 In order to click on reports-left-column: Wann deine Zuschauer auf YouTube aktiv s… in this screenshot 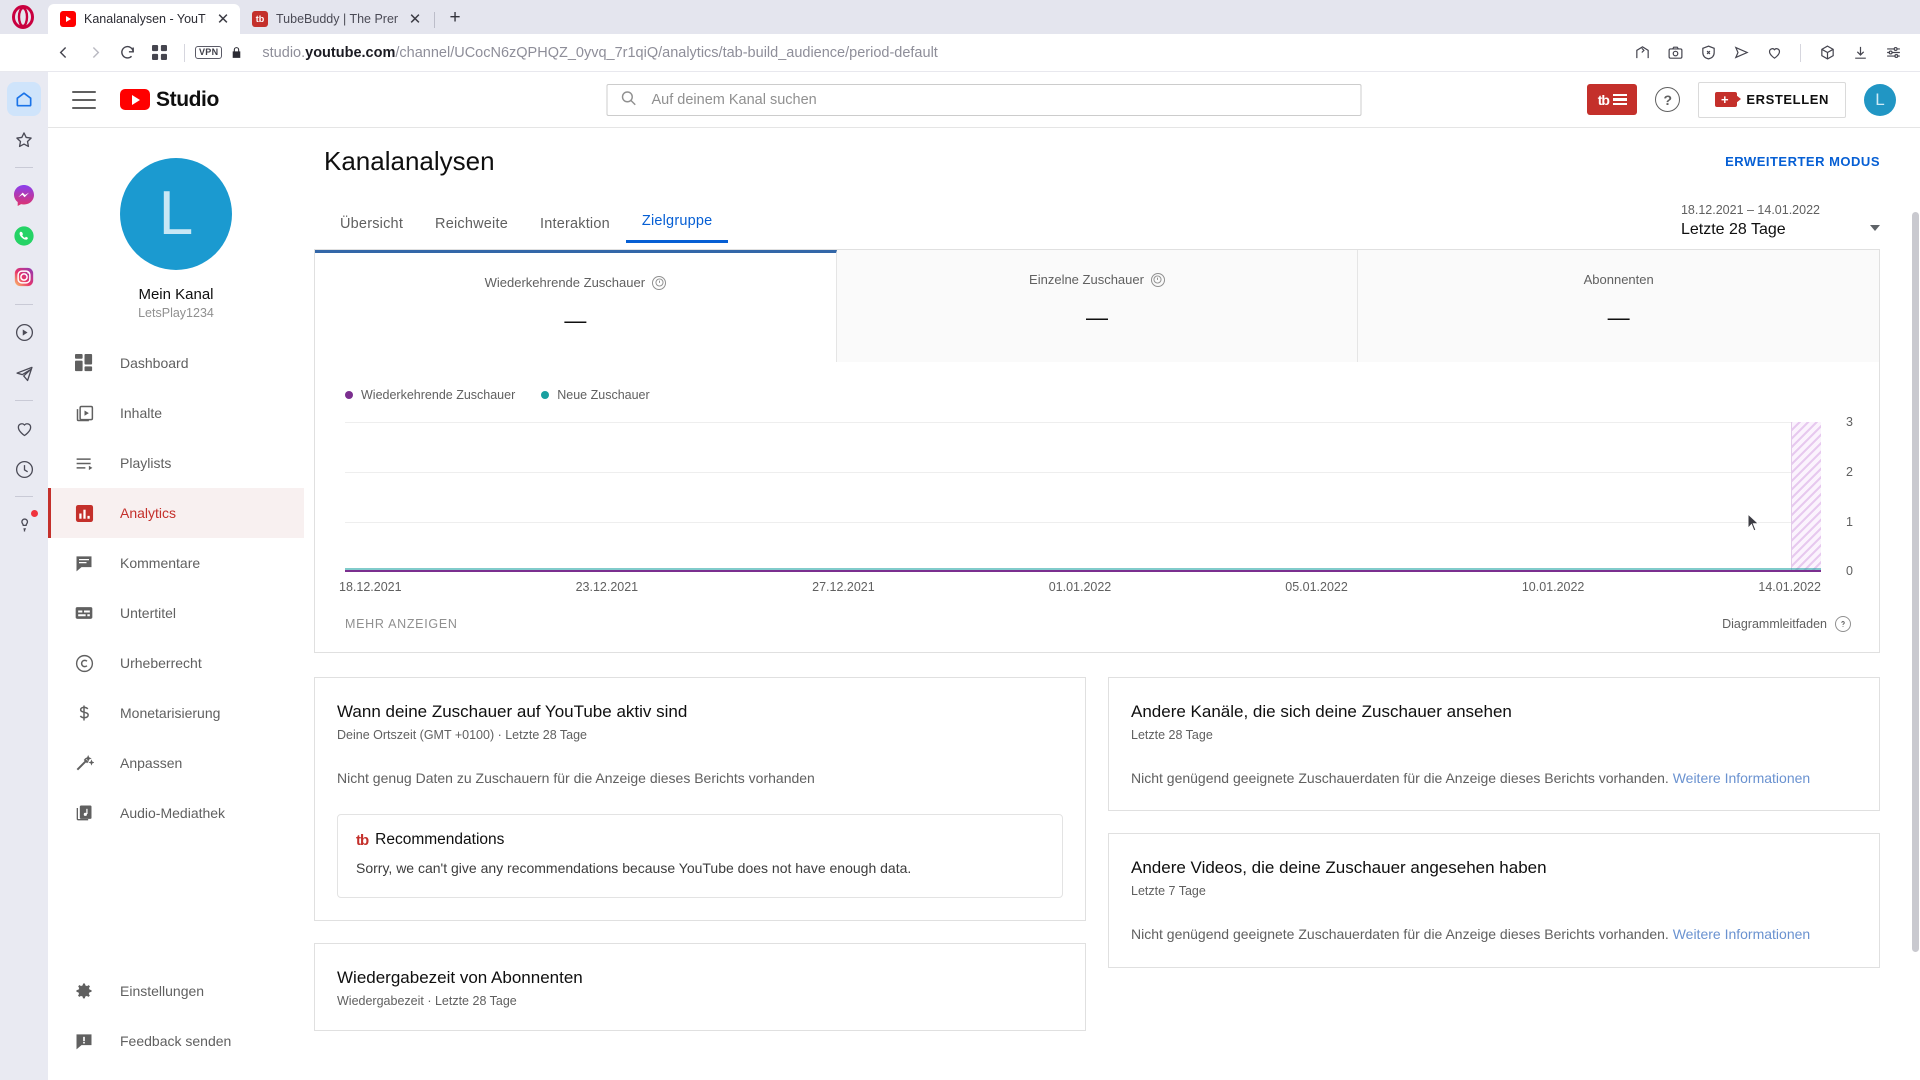, I will do `click(700, 854)`.